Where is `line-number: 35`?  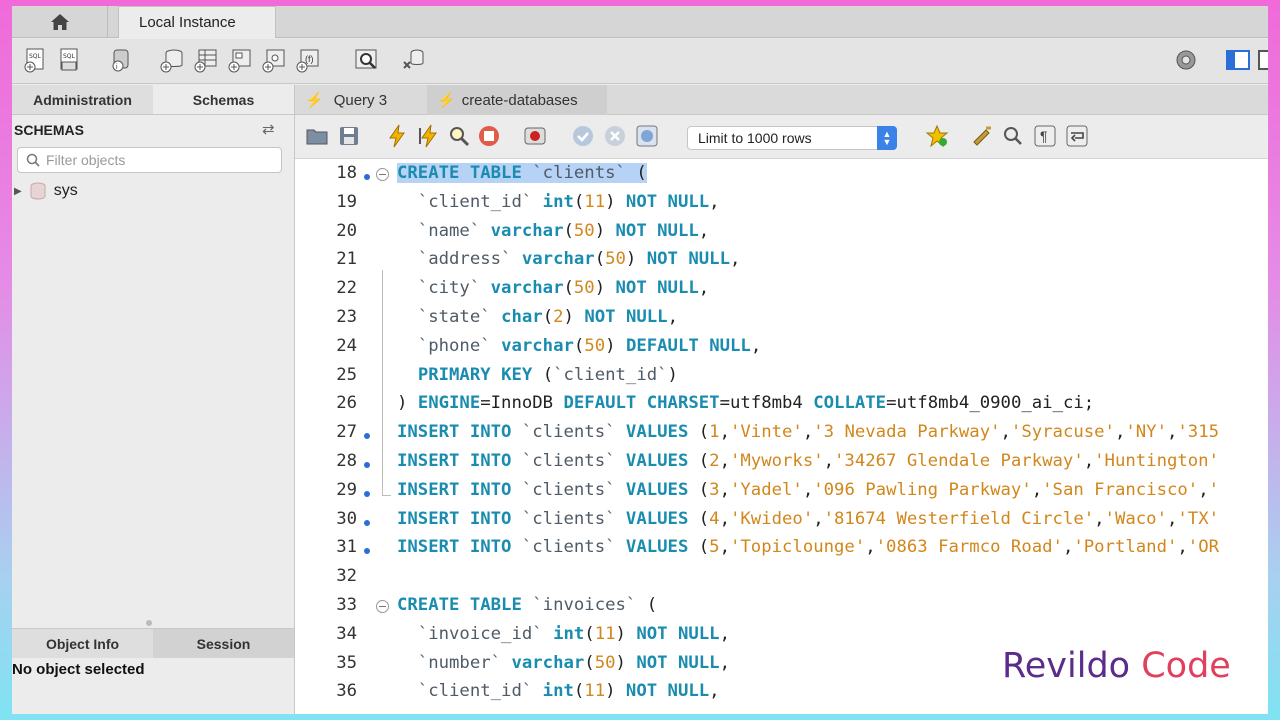
line-number: 35 is located at coordinates (346, 662).